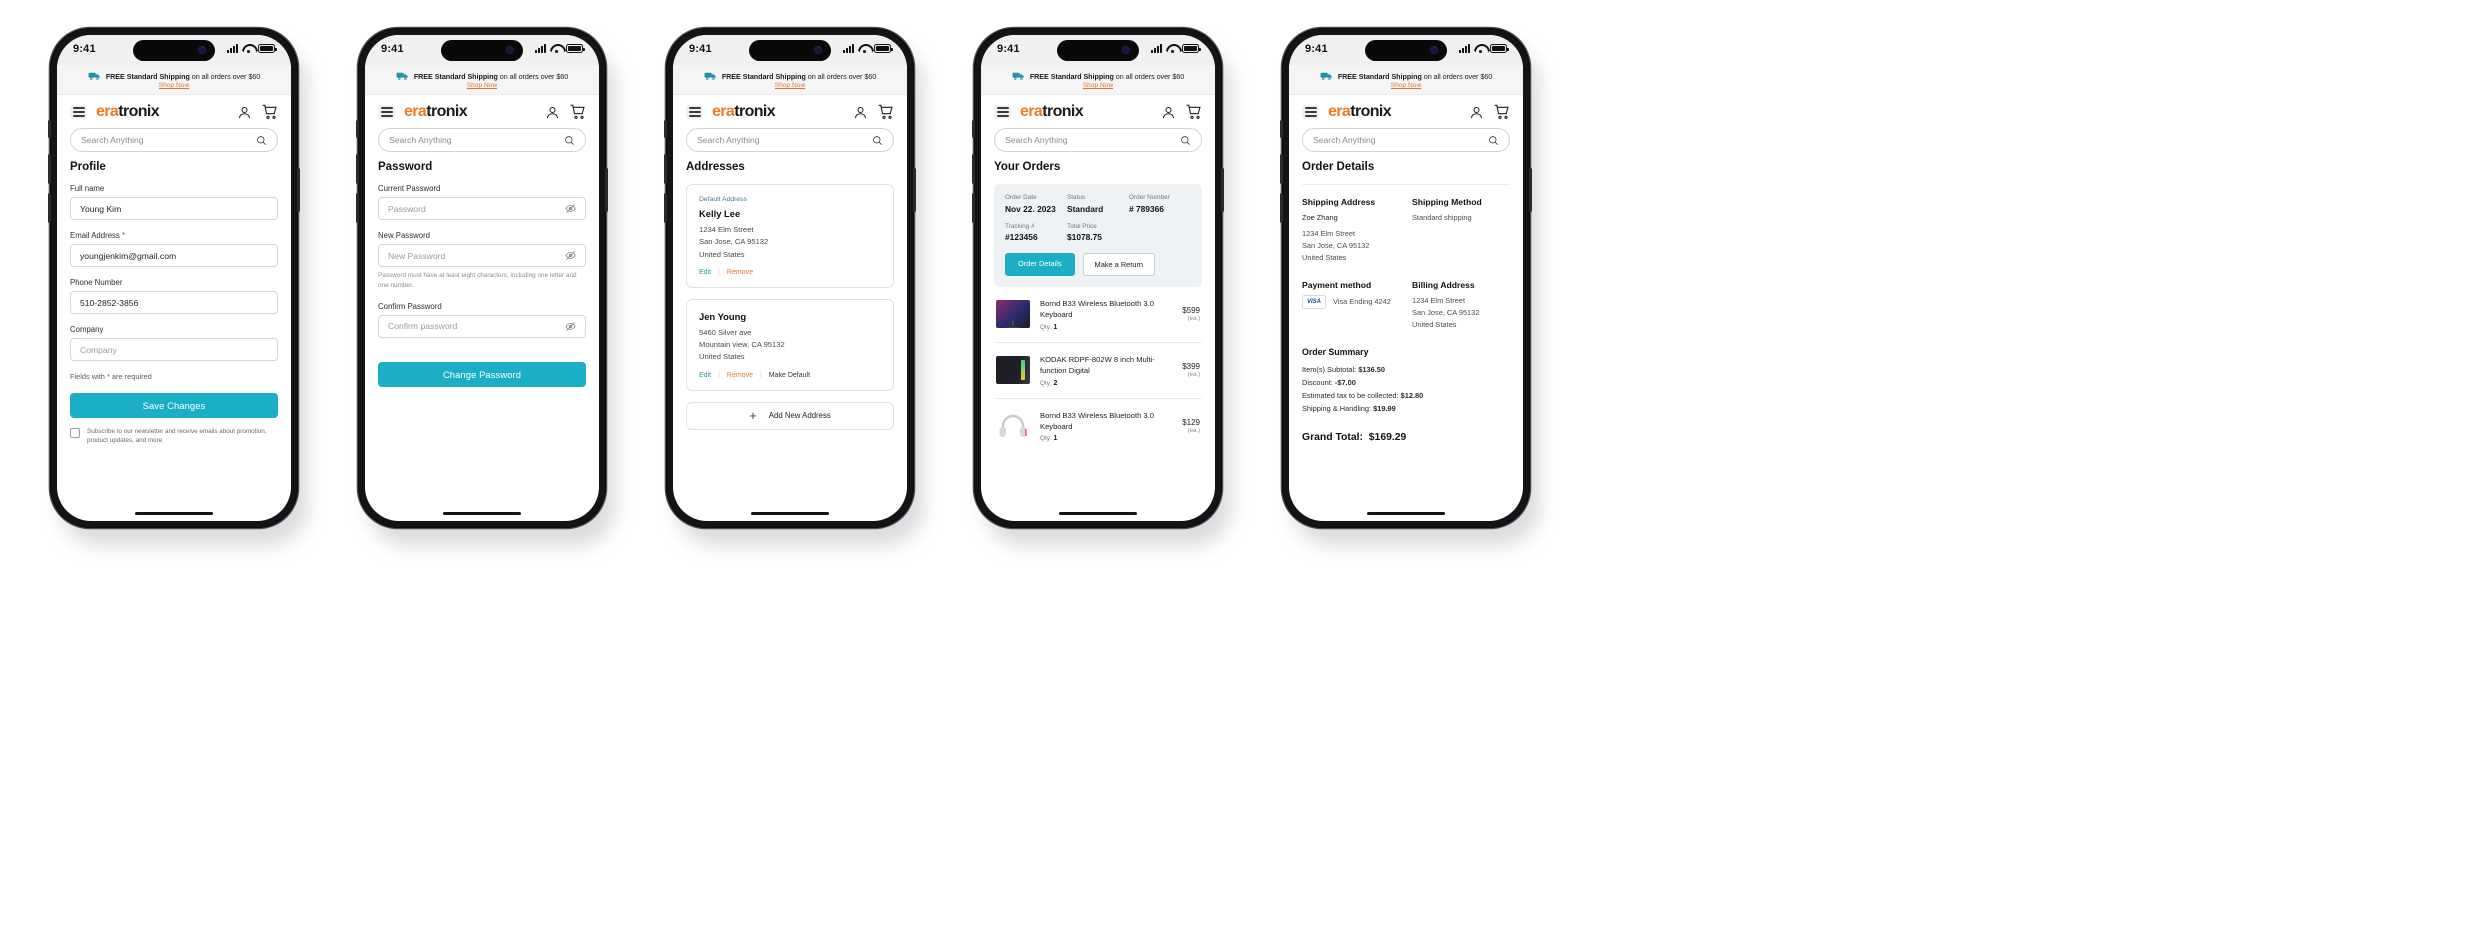  Describe the element at coordinates (174, 255) in the screenshot. I see `email-input: youngjenkim@gmail.com` at that location.